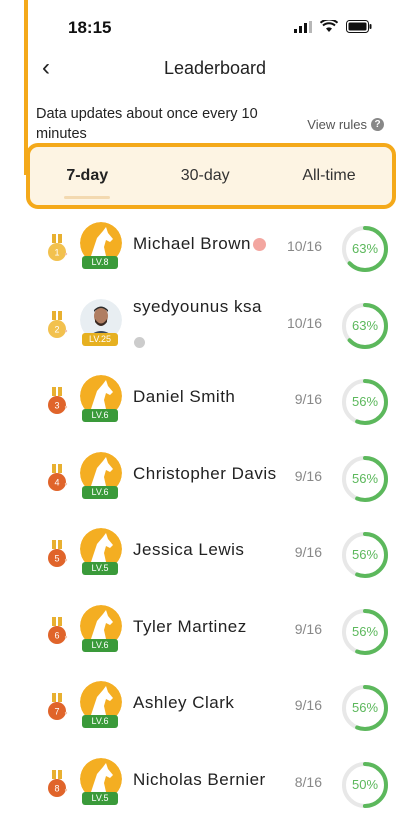 This screenshot has width=400, height=822. What do you see at coordinates (377, 124) in the screenshot?
I see `question-icon: ?` at bounding box center [377, 124].